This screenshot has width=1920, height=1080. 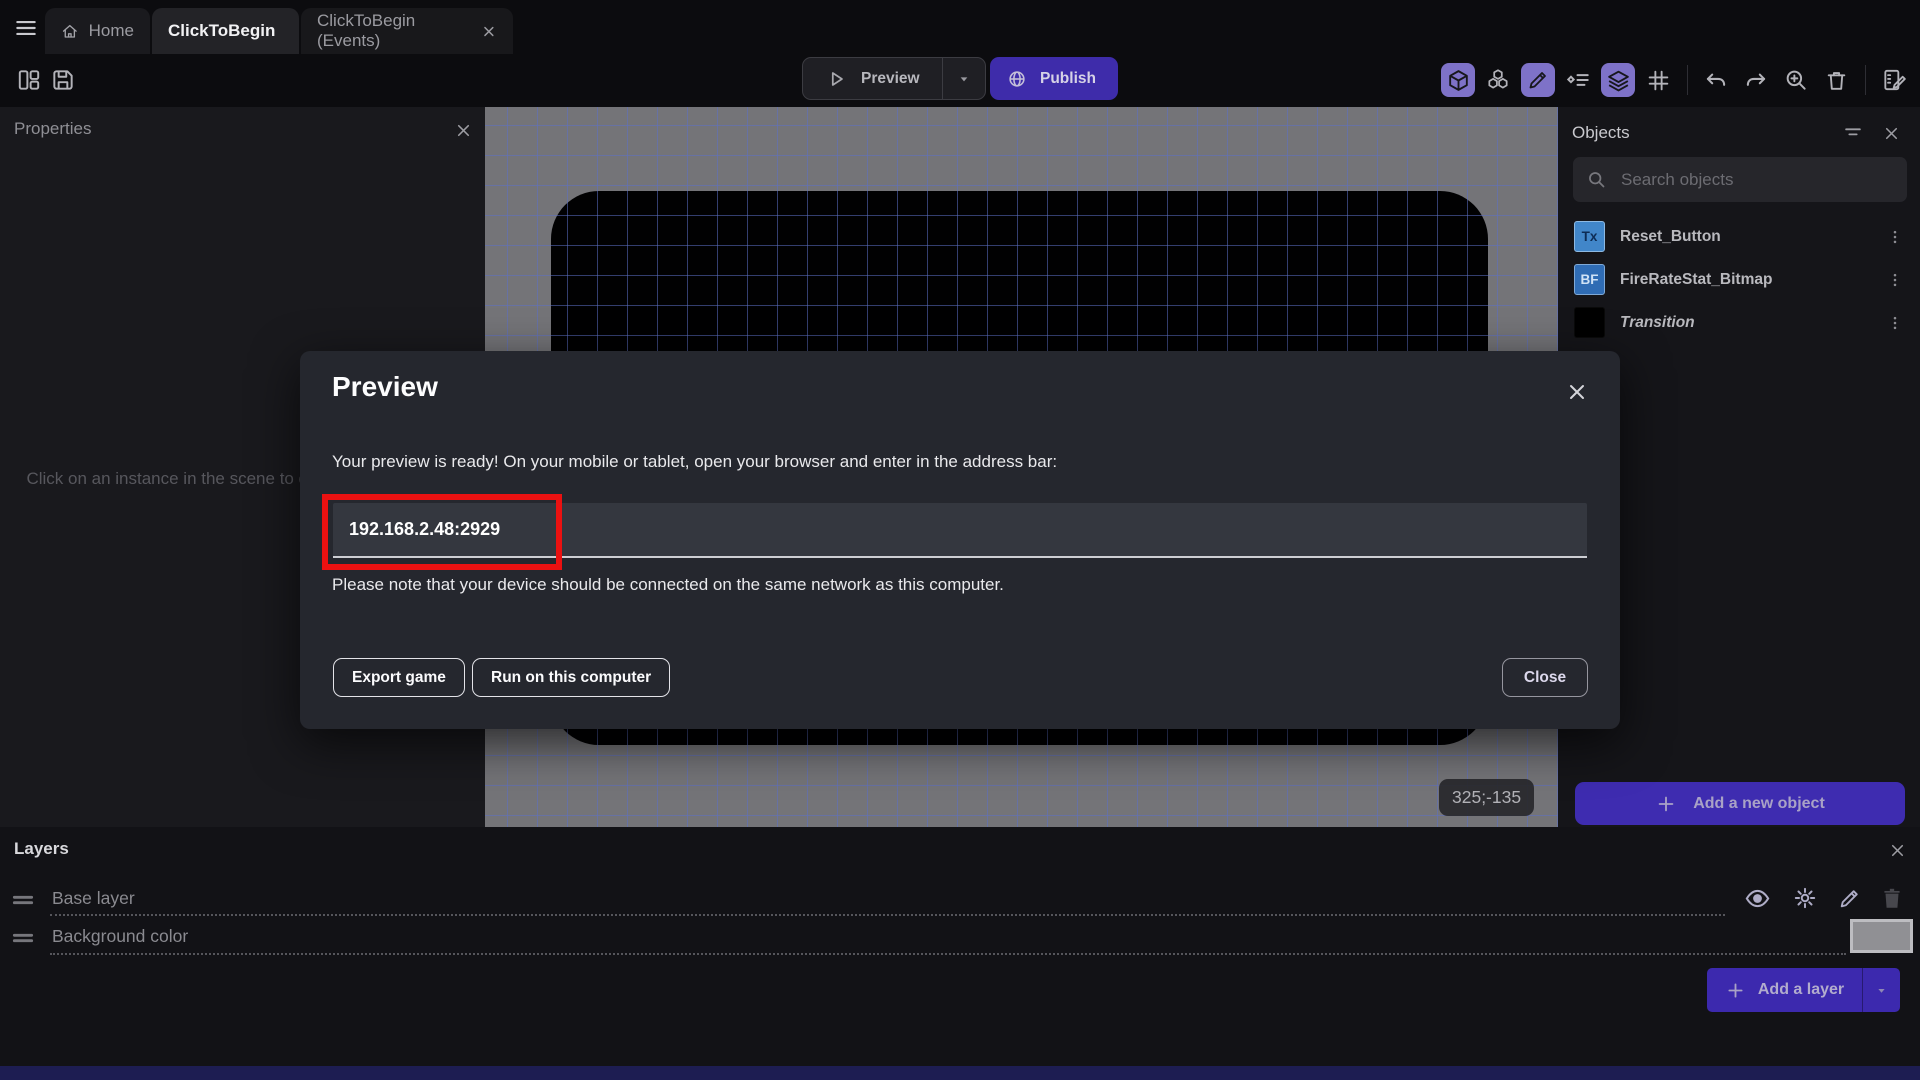 I want to click on preview-button: Preview, so click(x=872, y=78).